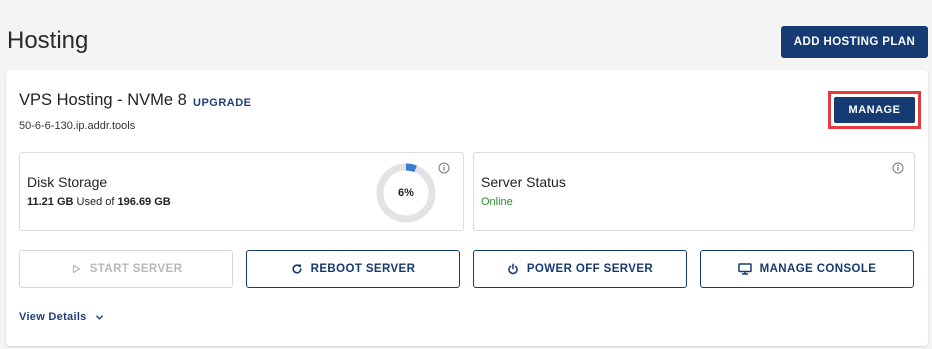 The width and height of the screenshot is (932, 349). Describe the element at coordinates (513, 269) in the screenshot. I see `power-icon` at that location.